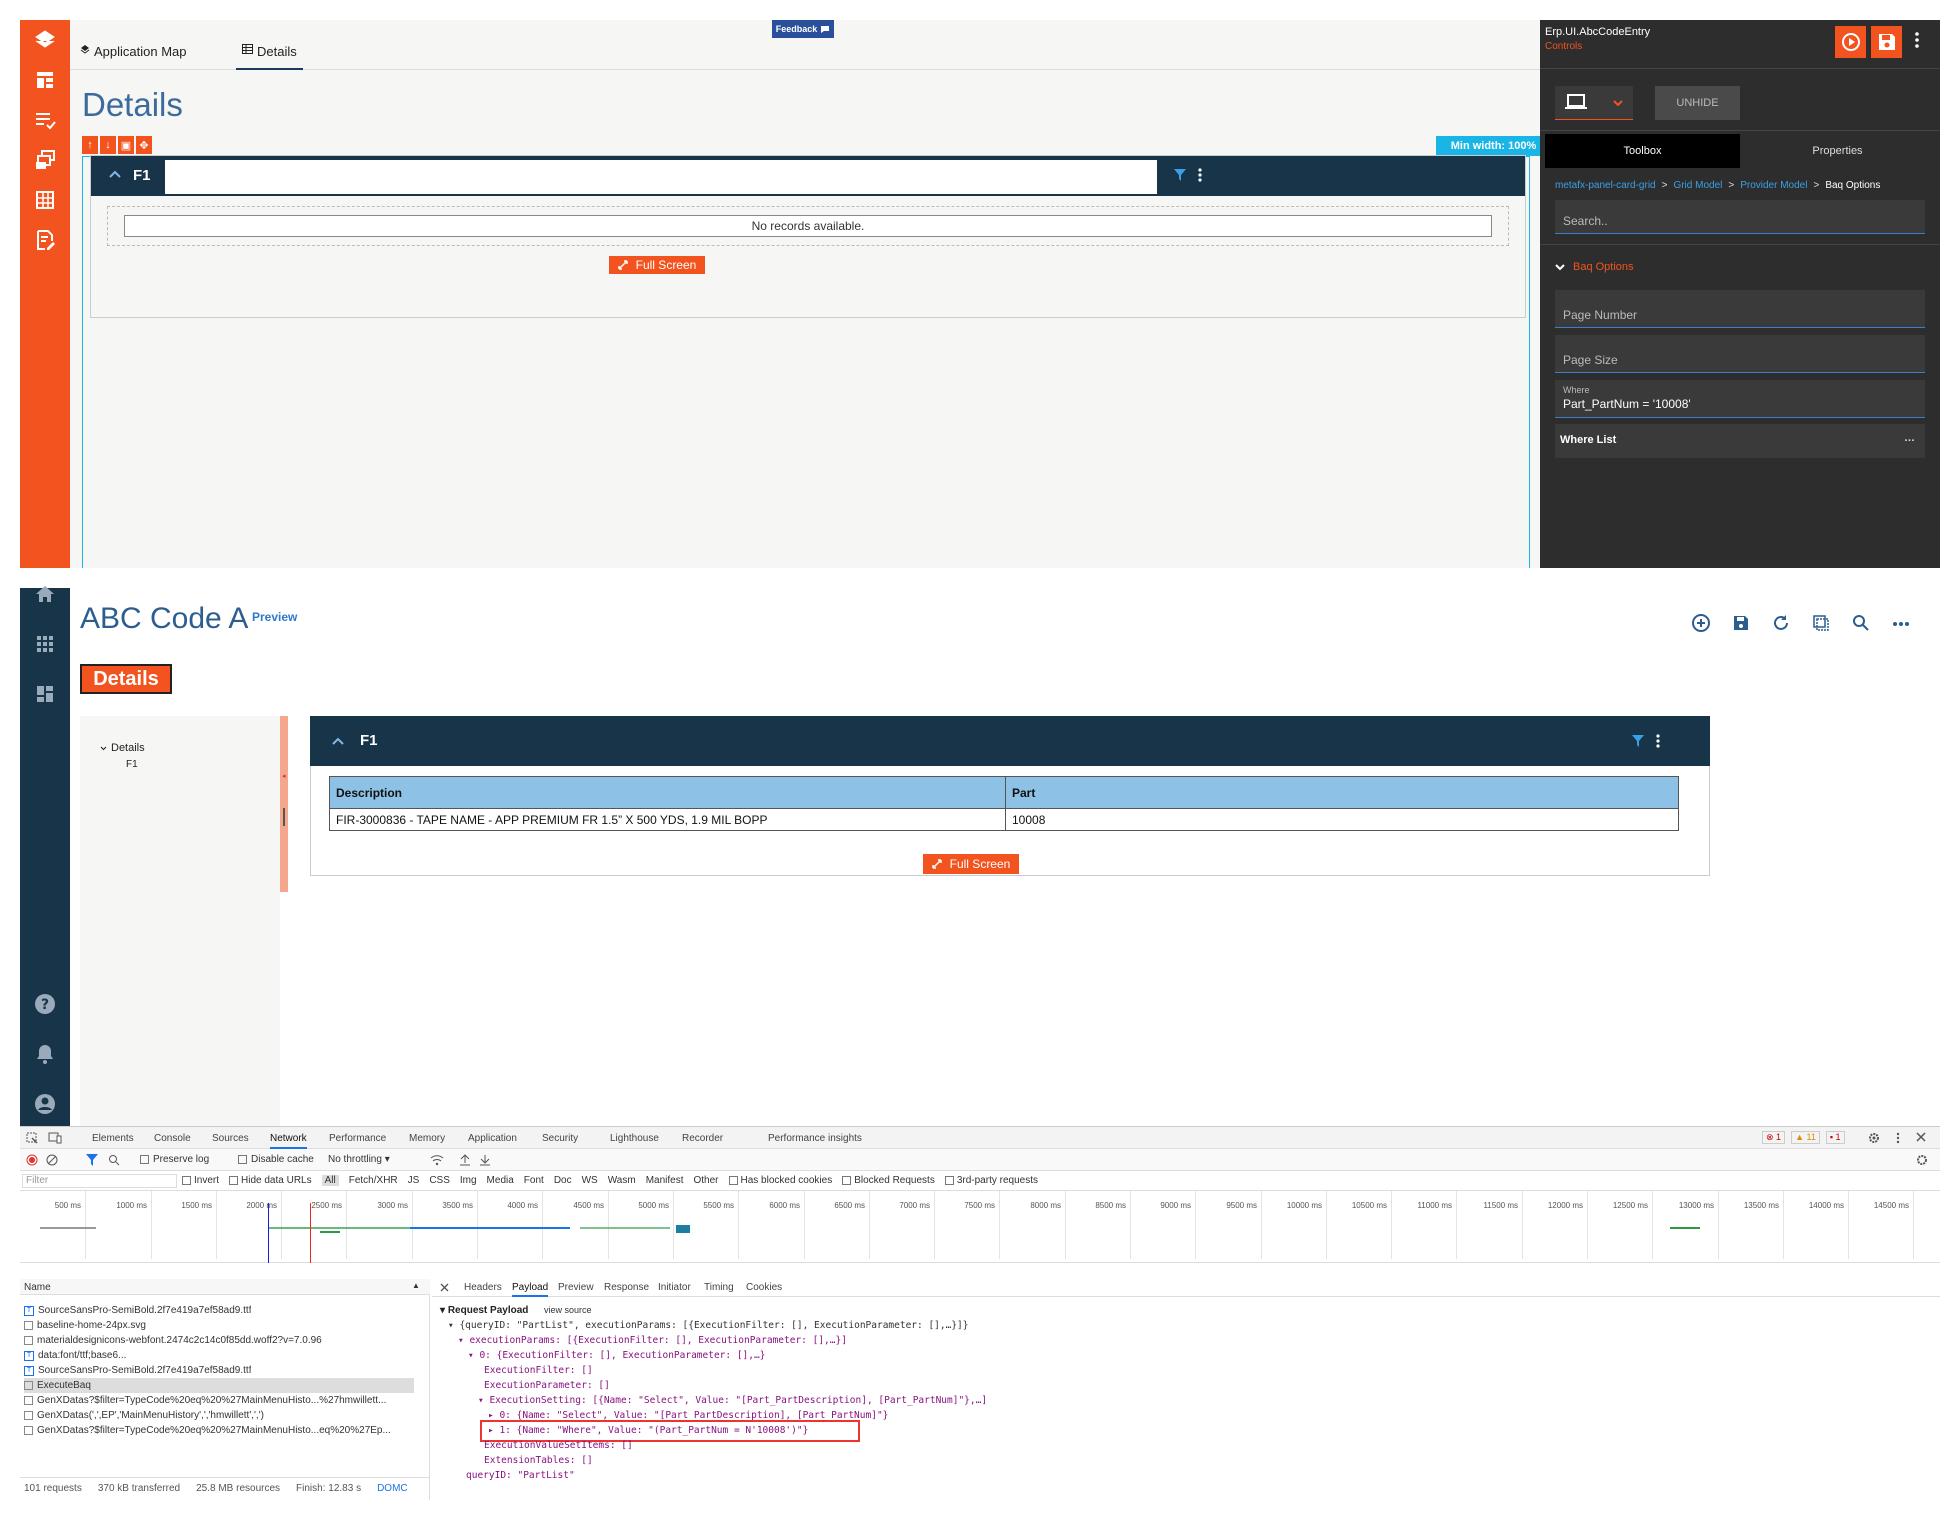 The image size is (1960, 1519). I want to click on type-filter-doc: Doc, so click(563, 1180).